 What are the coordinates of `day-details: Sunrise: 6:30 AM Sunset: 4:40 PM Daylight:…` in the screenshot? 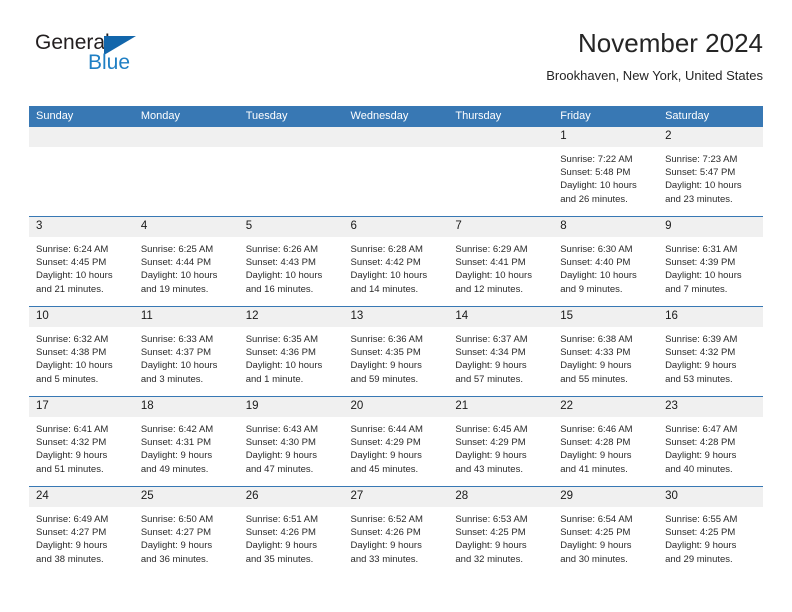 It's located at (605, 266).